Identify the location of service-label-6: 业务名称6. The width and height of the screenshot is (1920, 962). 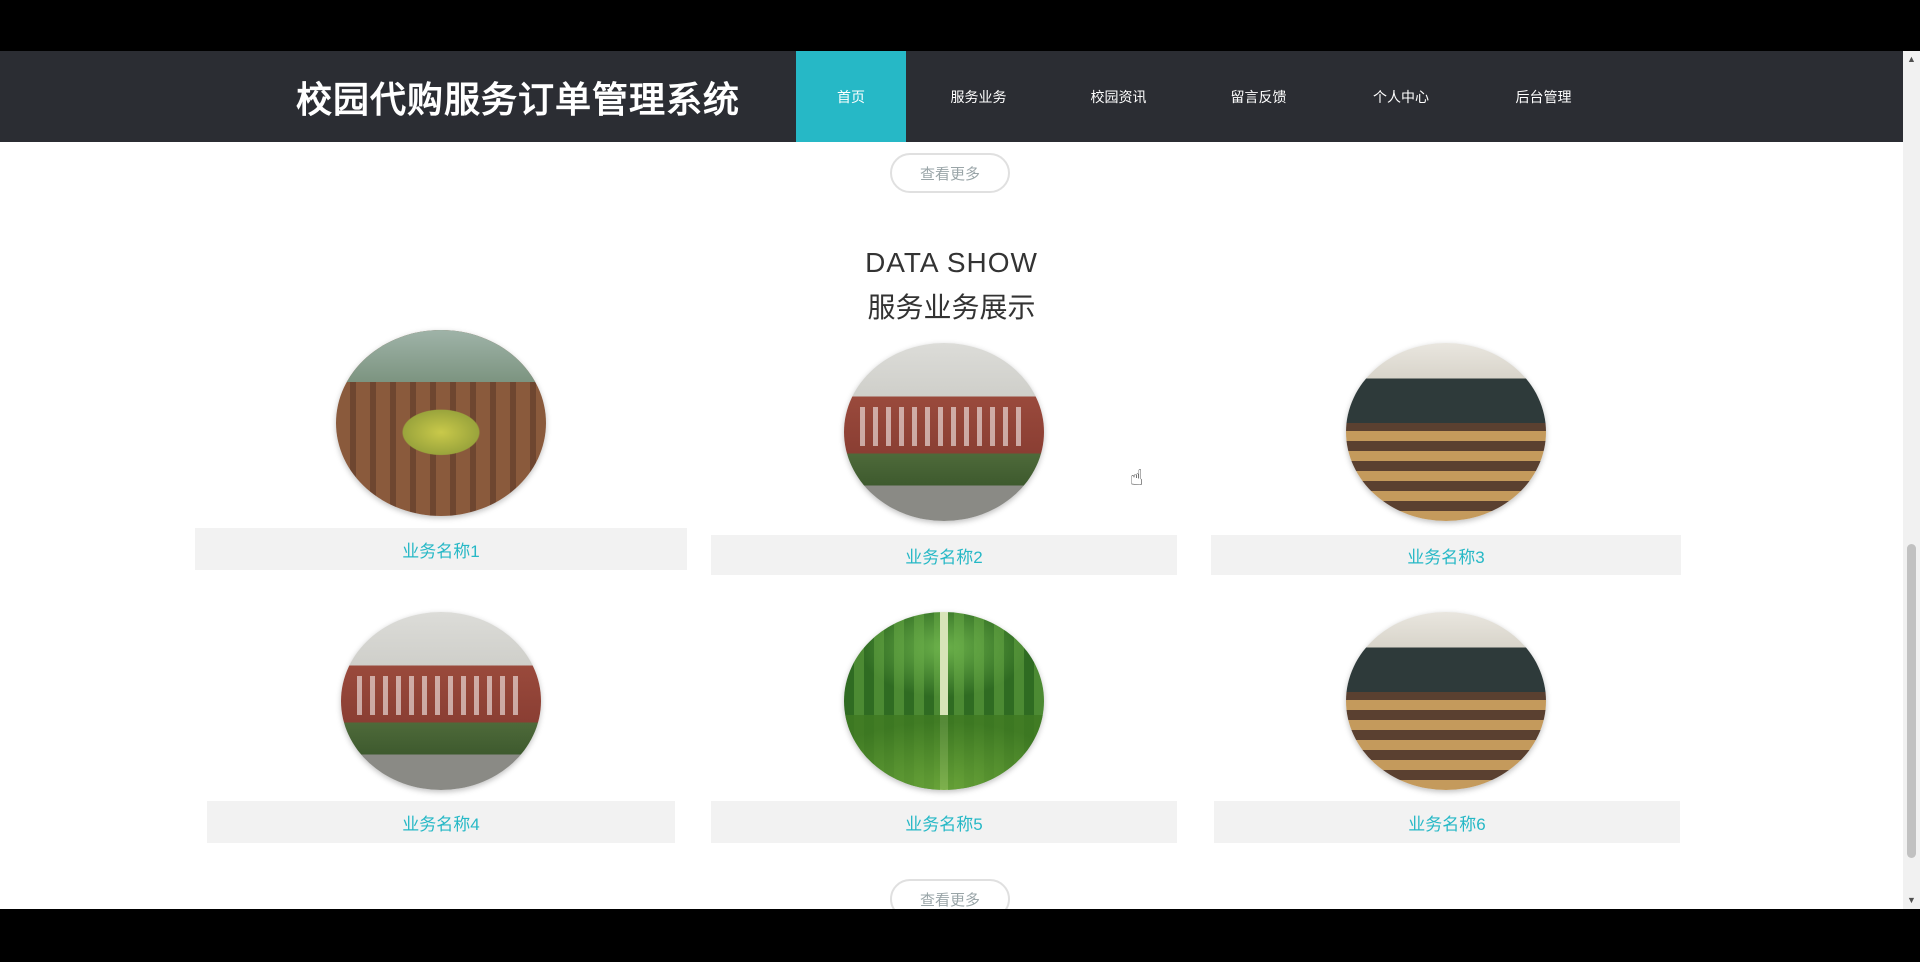
(1447, 822).